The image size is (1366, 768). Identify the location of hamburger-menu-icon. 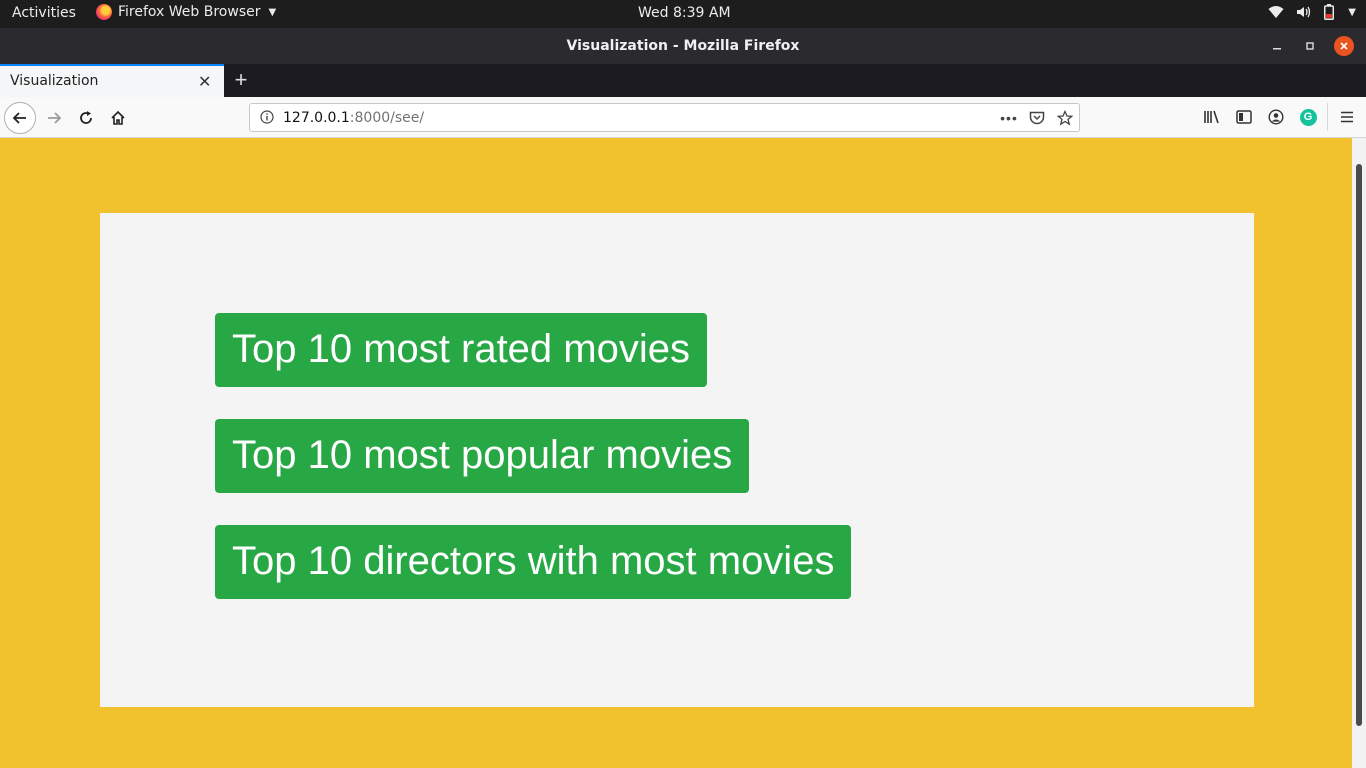
(1347, 117).